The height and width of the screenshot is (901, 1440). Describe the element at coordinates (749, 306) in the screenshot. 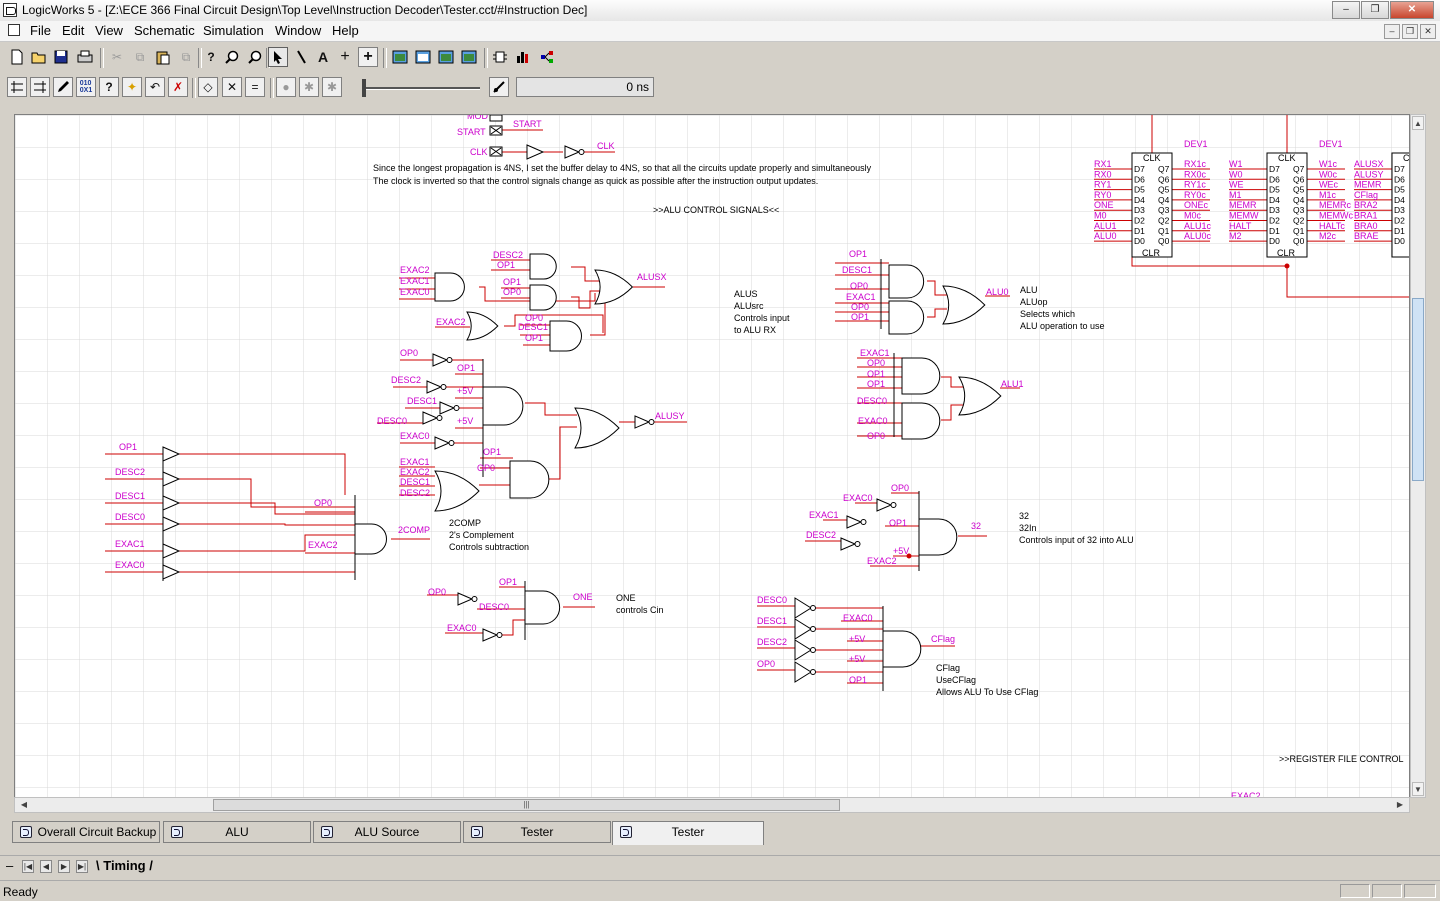

I see `alus-desc-2: ALUsrc` at that location.